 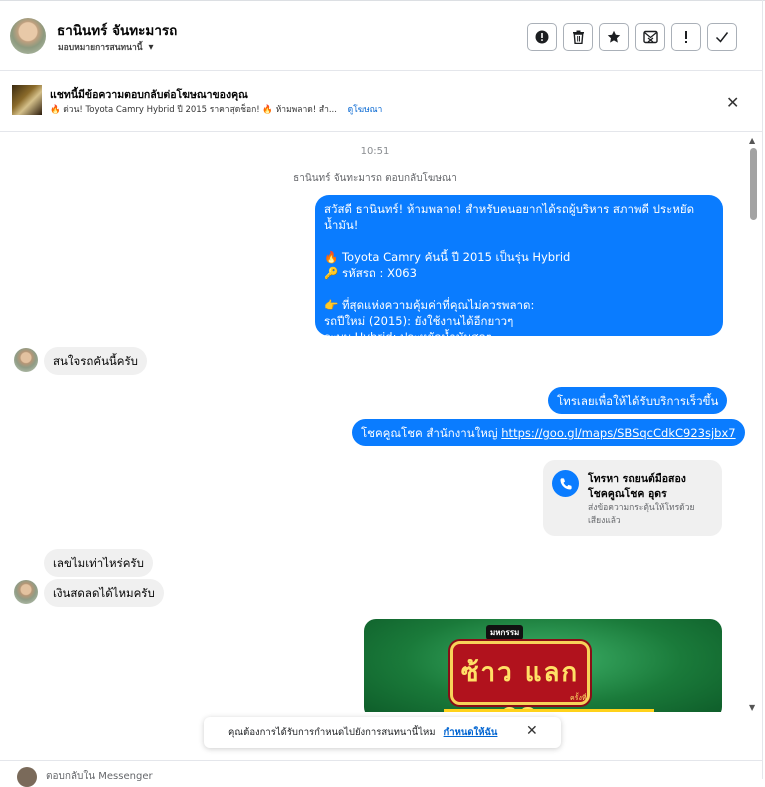 What do you see at coordinates (98, 563) in the screenshot?
I see `incoming-message: เลขไมเท่าไหร่ครับ` at bounding box center [98, 563].